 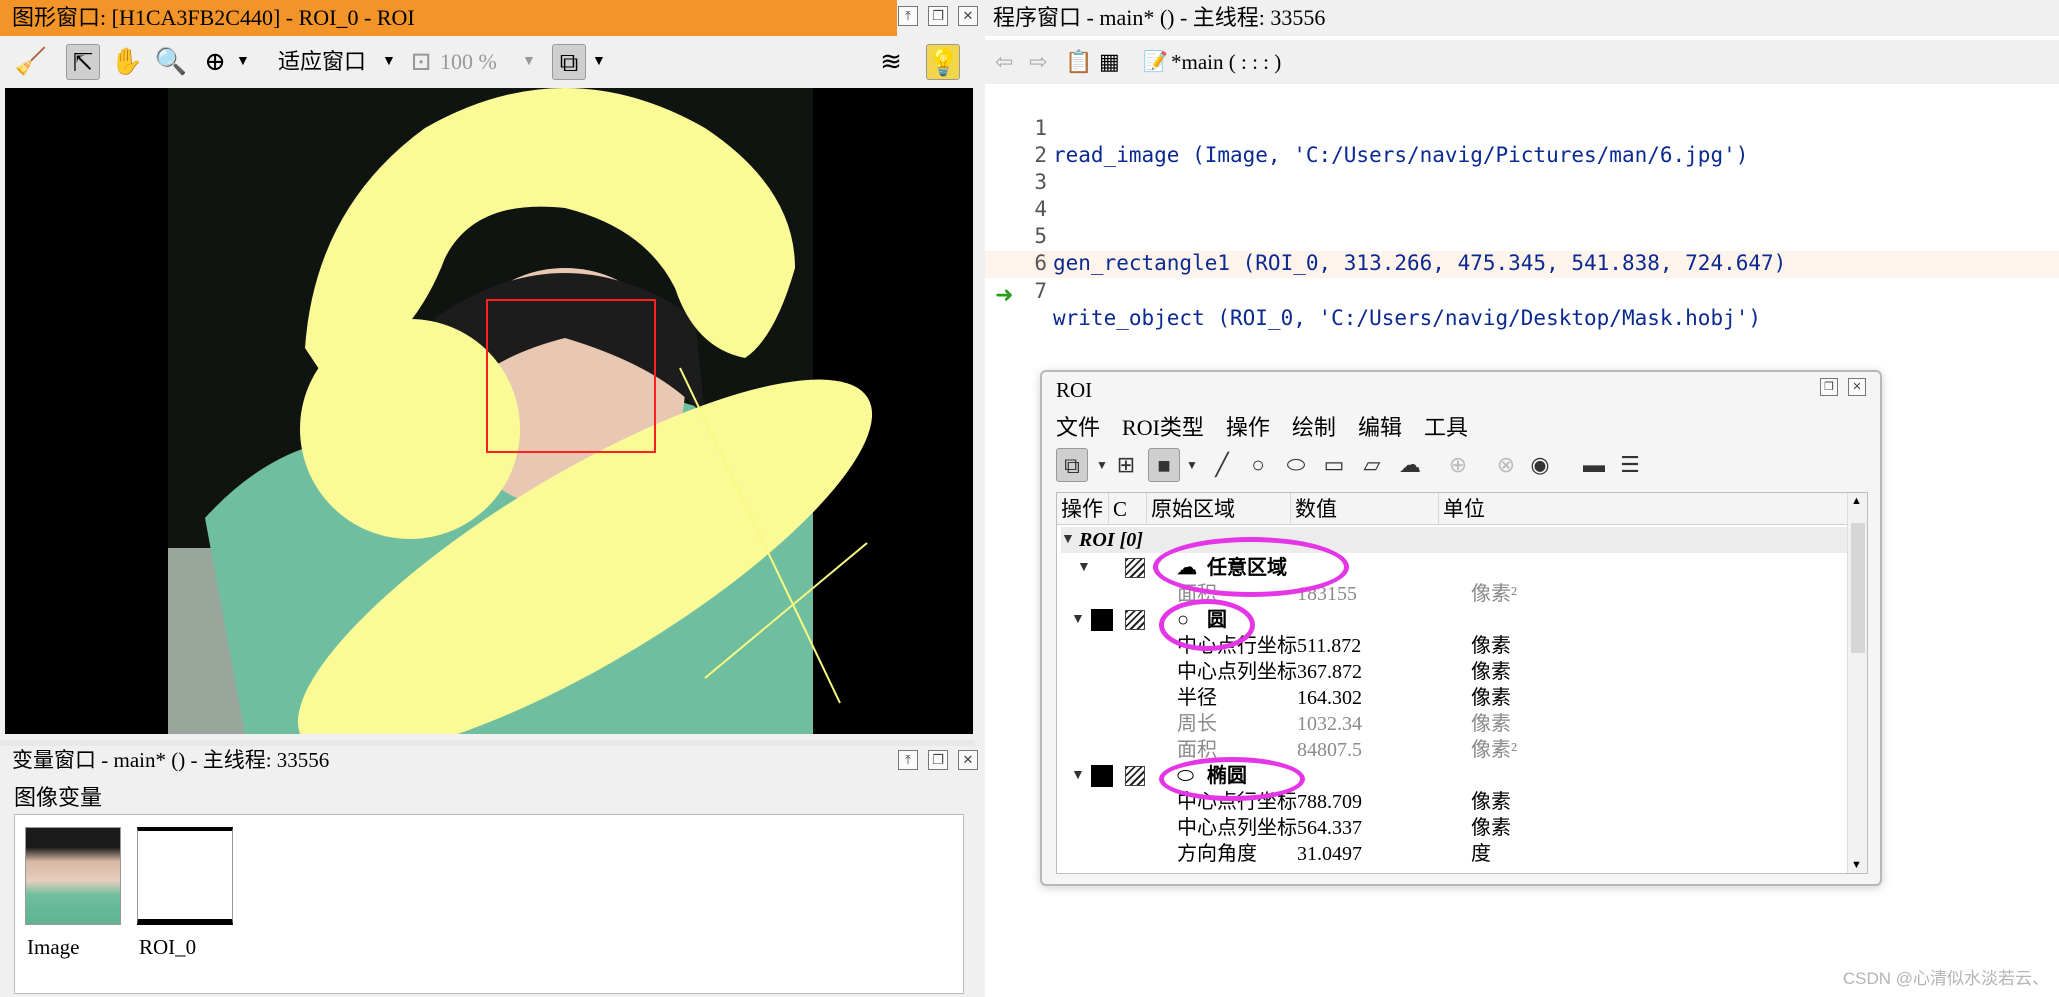 I want to click on zoom-icon: 🔍, so click(x=171, y=62).